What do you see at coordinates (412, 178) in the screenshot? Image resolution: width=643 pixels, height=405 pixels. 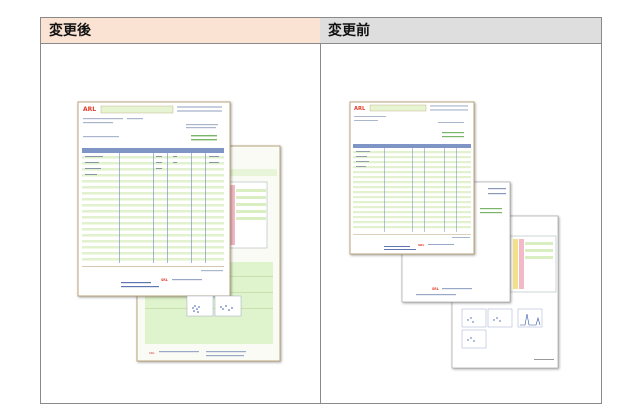 I see `before-front-page: ARL SRL` at bounding box center [412, 178].